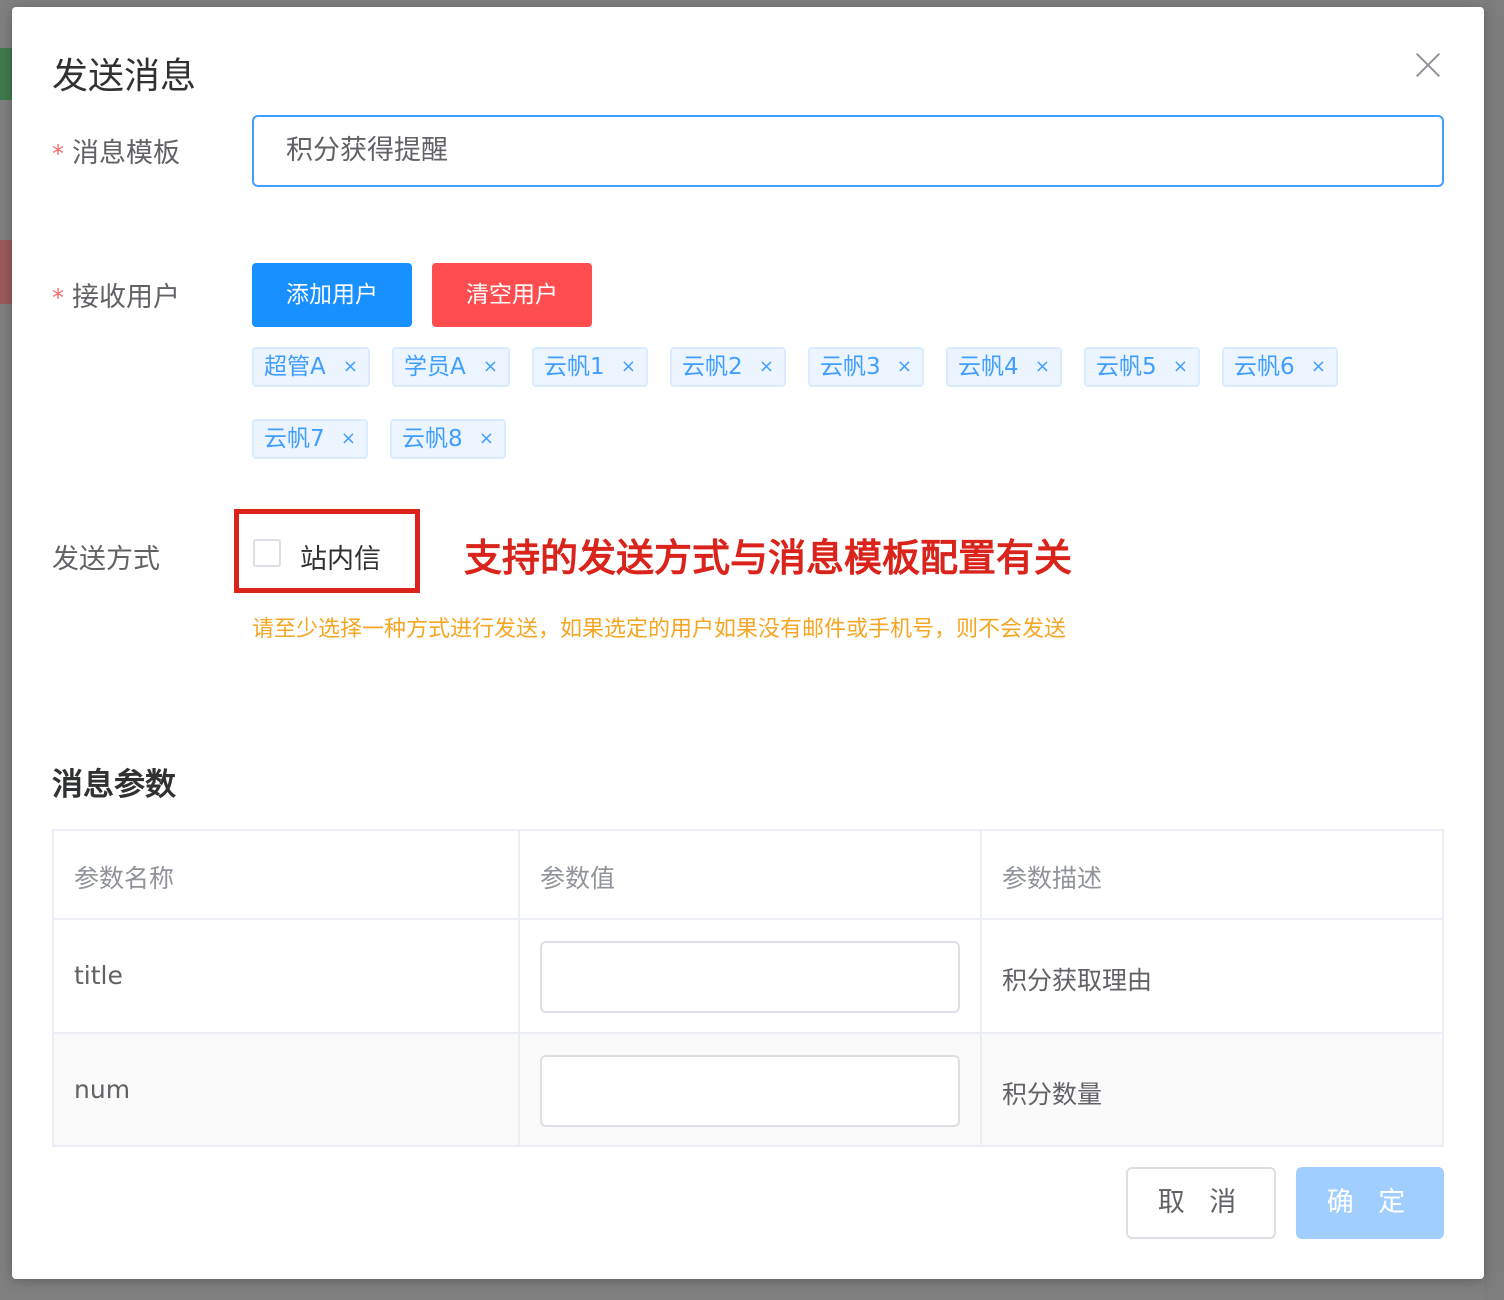 The width and height of the screenshot is (1504, 1300). Describe the element at coordinates (1370, 1203) in the screenshot. I see `confirm-button: 确 定` at that location.